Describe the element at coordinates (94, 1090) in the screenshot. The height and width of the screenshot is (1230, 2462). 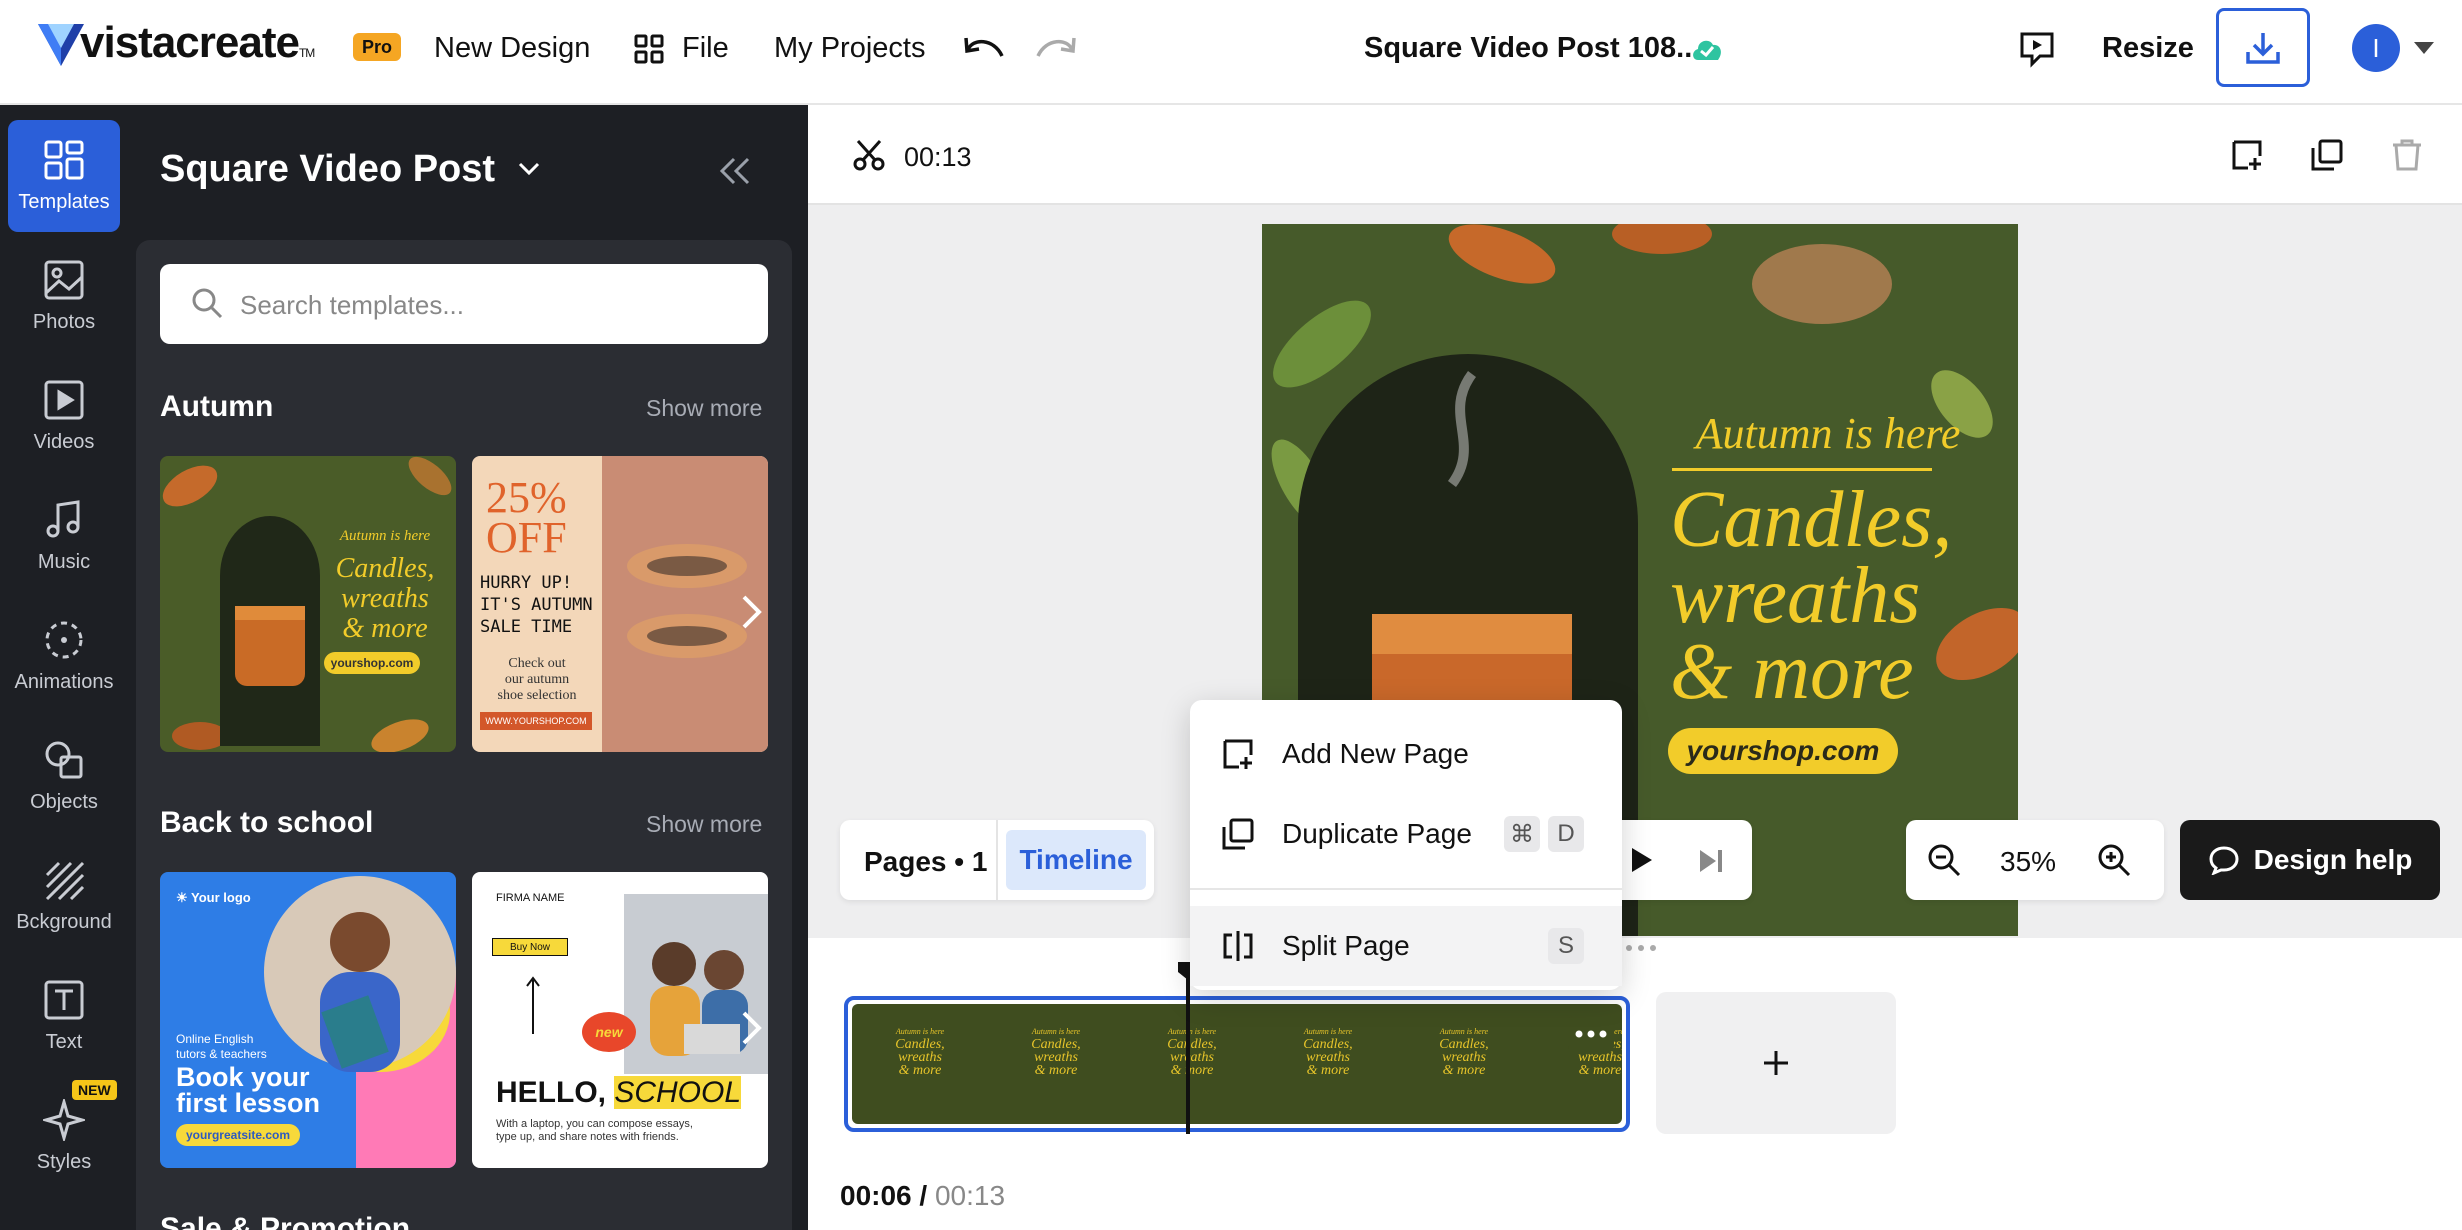
I see `new-badge: NEW` at that location.